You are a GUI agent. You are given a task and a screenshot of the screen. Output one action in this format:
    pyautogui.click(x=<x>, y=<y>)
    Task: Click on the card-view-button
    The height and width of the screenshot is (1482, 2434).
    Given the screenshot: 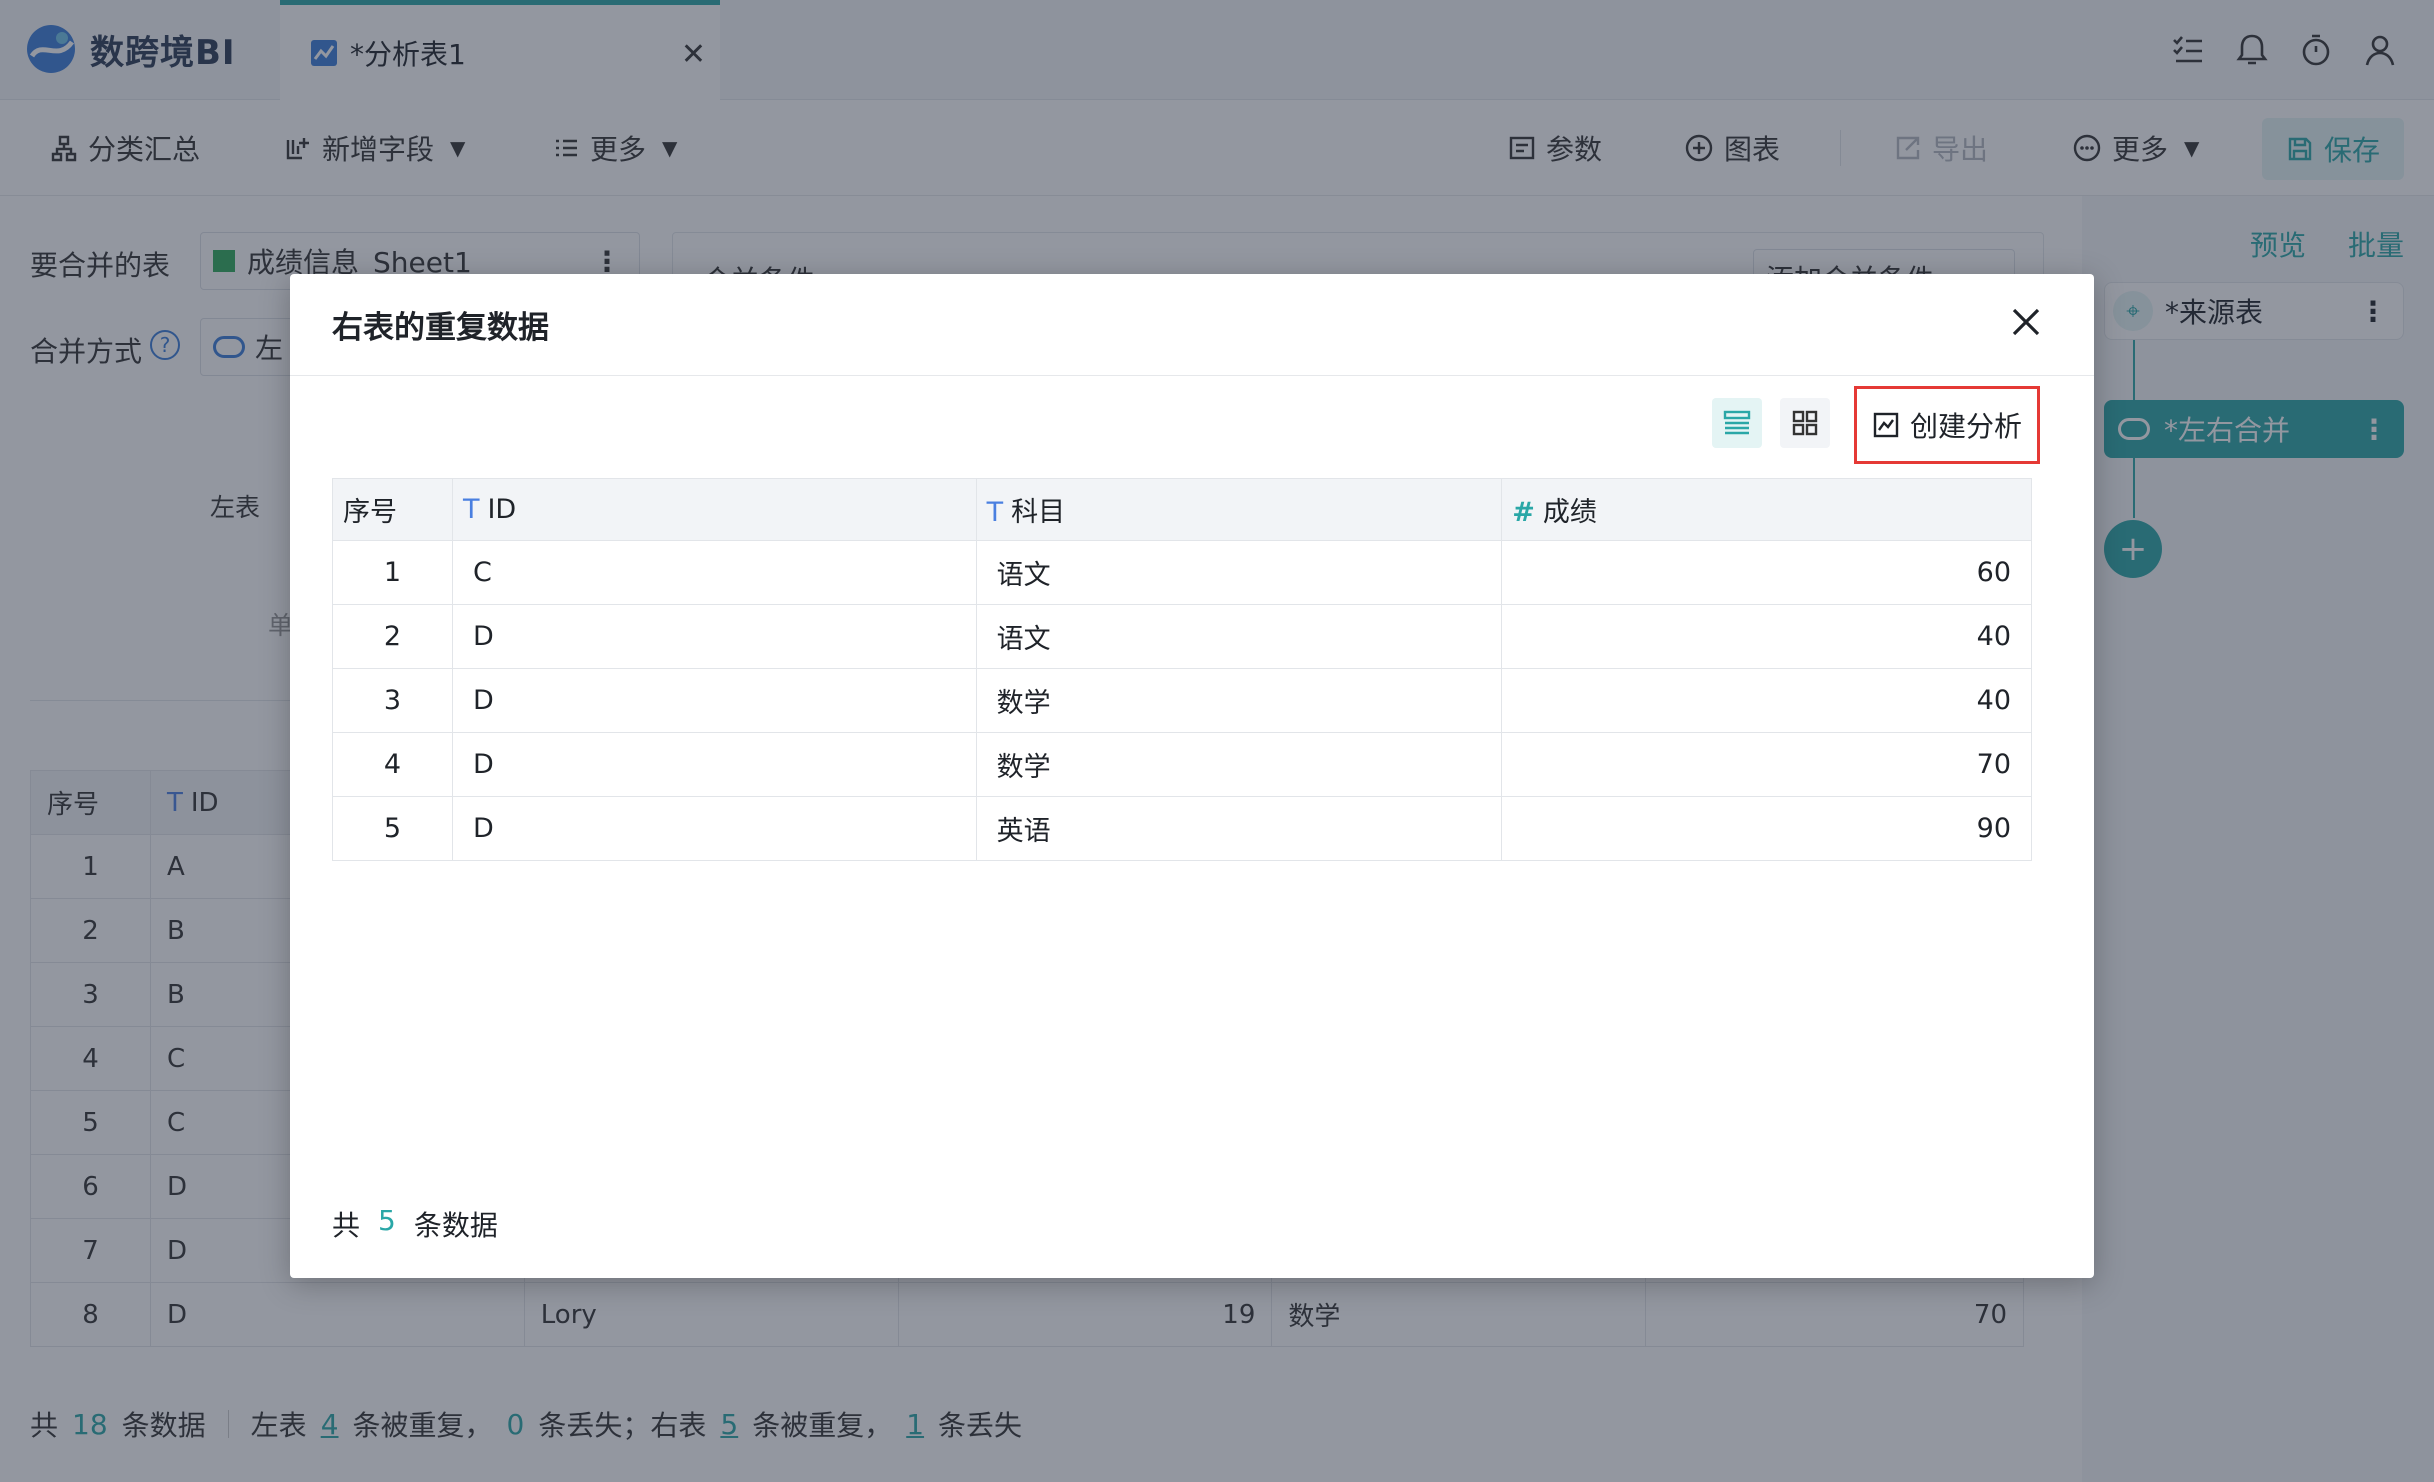 What is the action you would take?
    pyautogui.click(x=1805, y=423)
    